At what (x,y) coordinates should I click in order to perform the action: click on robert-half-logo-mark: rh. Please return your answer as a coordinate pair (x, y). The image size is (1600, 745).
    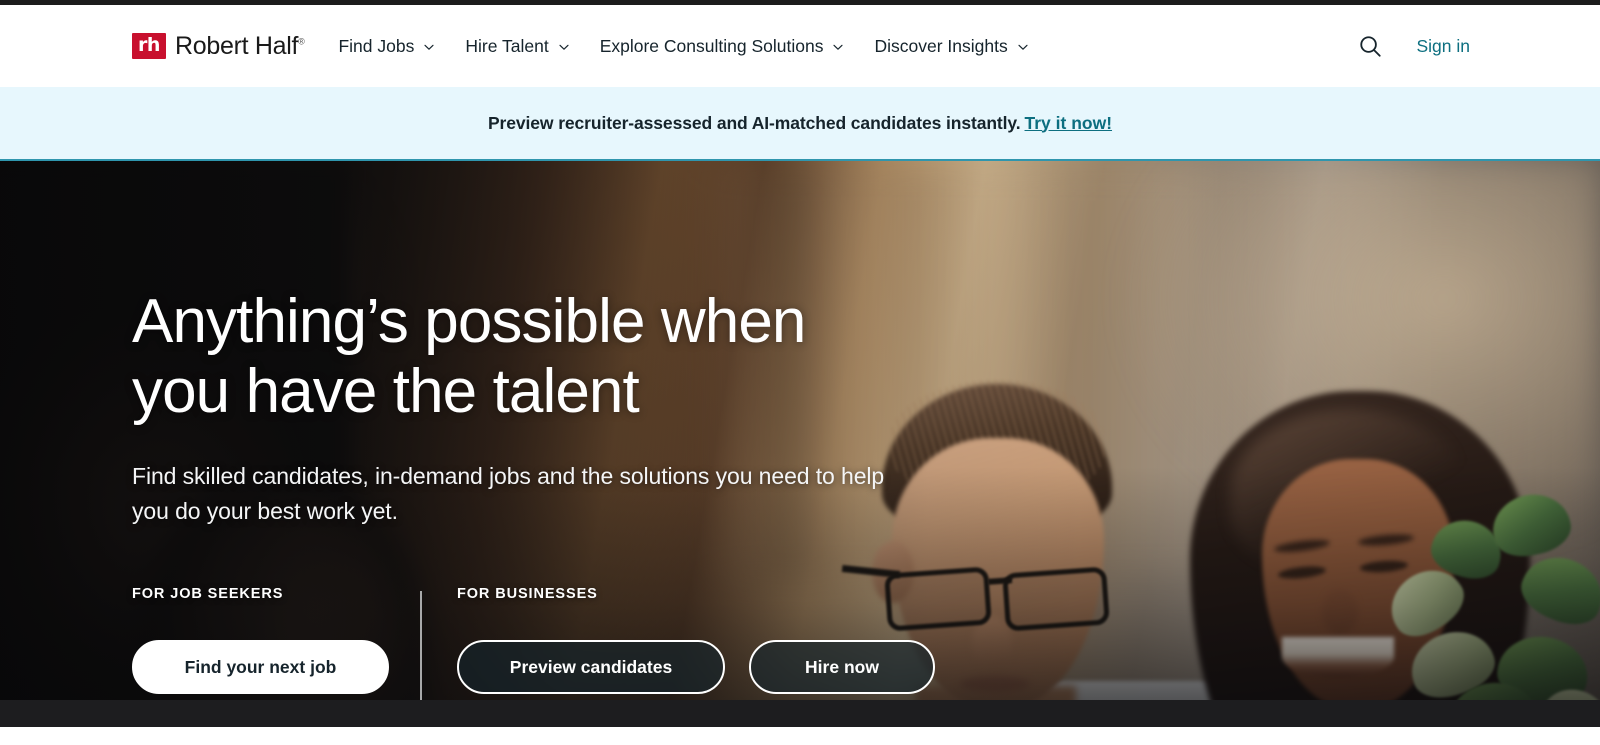
    Looking at the image, I should click on (149, 46).